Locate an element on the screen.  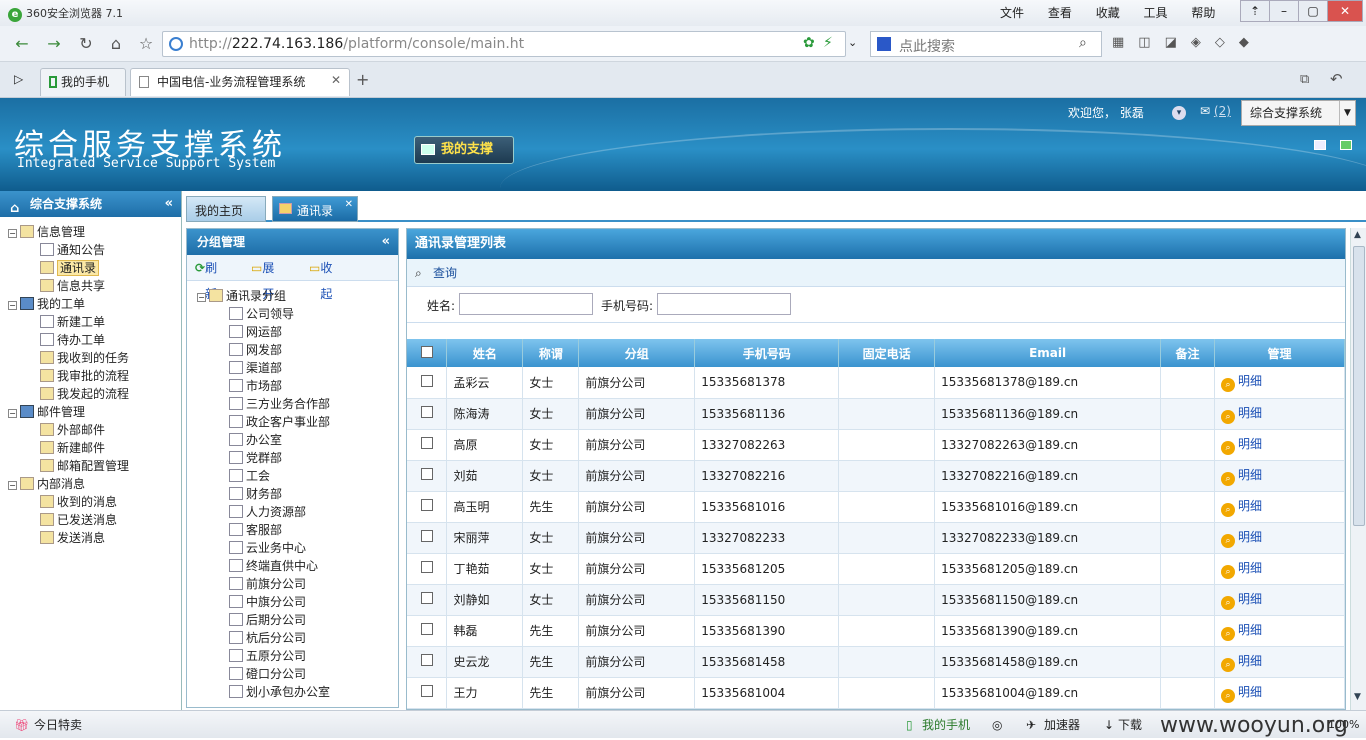
sidebar-item: 我审批的流程 is located at coordinates (84, 376).